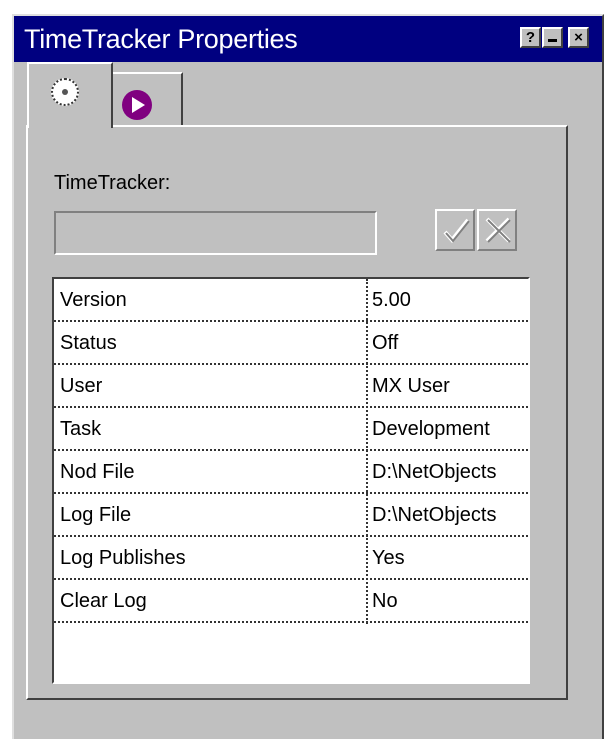 The width and height of the screenshot is (605, 739). Describe the element at coordinates (291, 429) in the screenshot. I see `table-row: Task Development` at that location.